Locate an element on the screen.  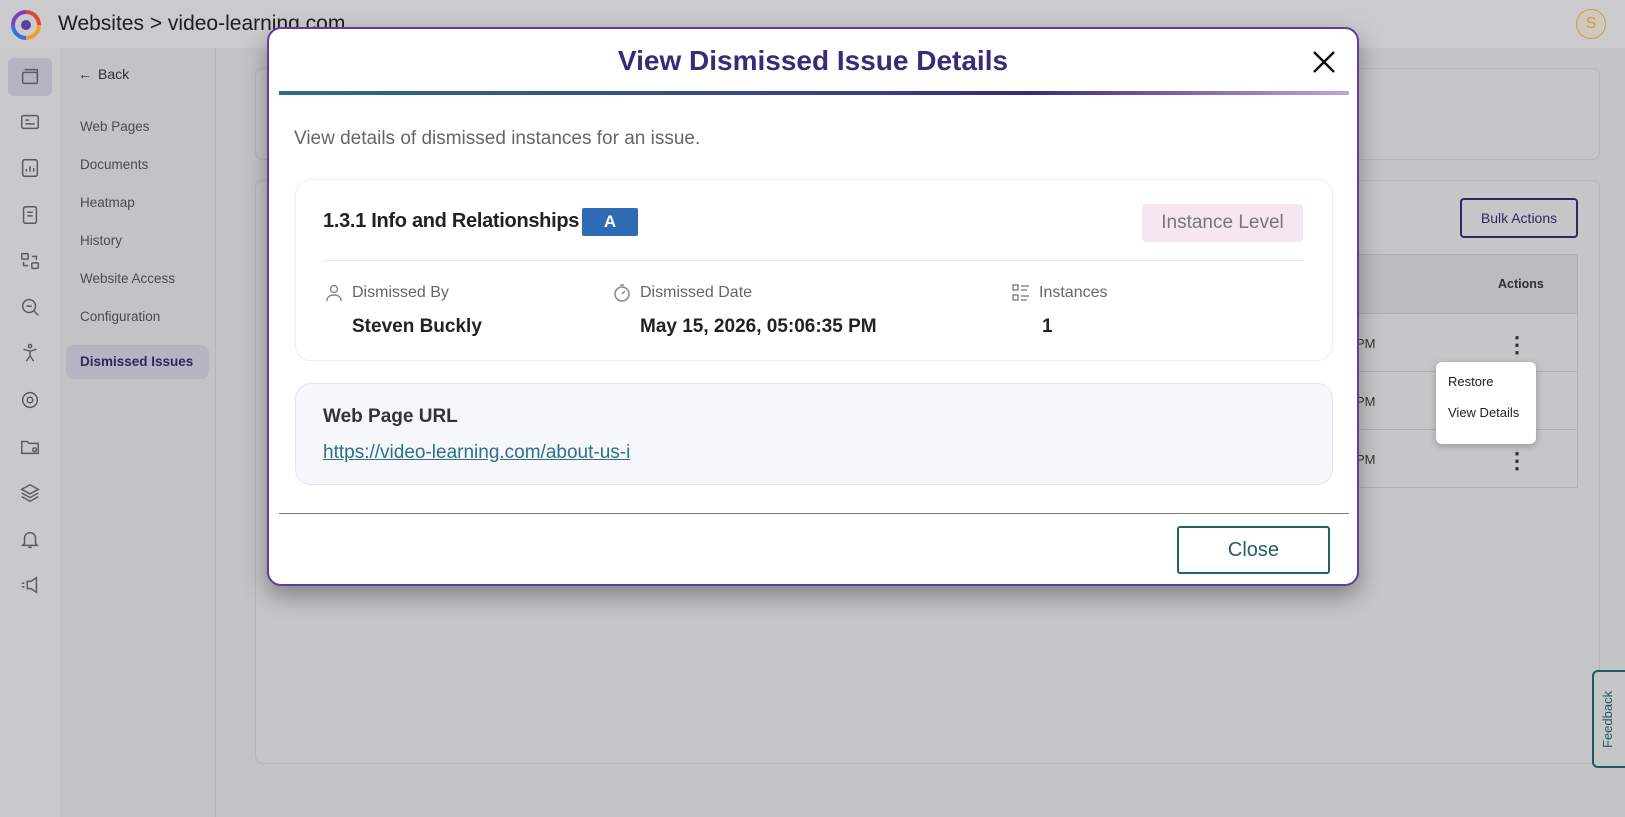
instances-value: 1 is located at coordinates (1047, 326).